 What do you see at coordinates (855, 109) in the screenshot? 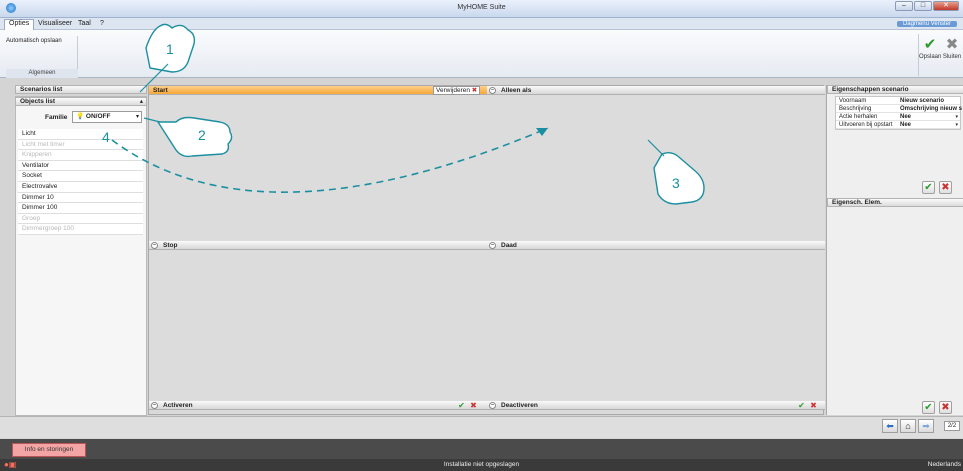
I see `property-label: Beschrijving` at bounding box center [855, 109].